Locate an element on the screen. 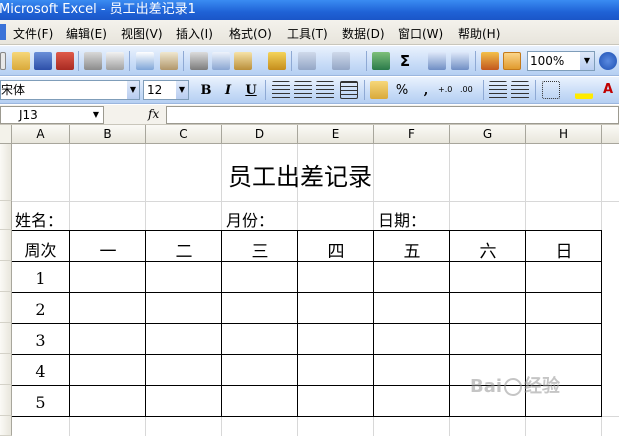 This screenshot has height=436, width=619. column-header-e: E is located at coordinates (336, 134).